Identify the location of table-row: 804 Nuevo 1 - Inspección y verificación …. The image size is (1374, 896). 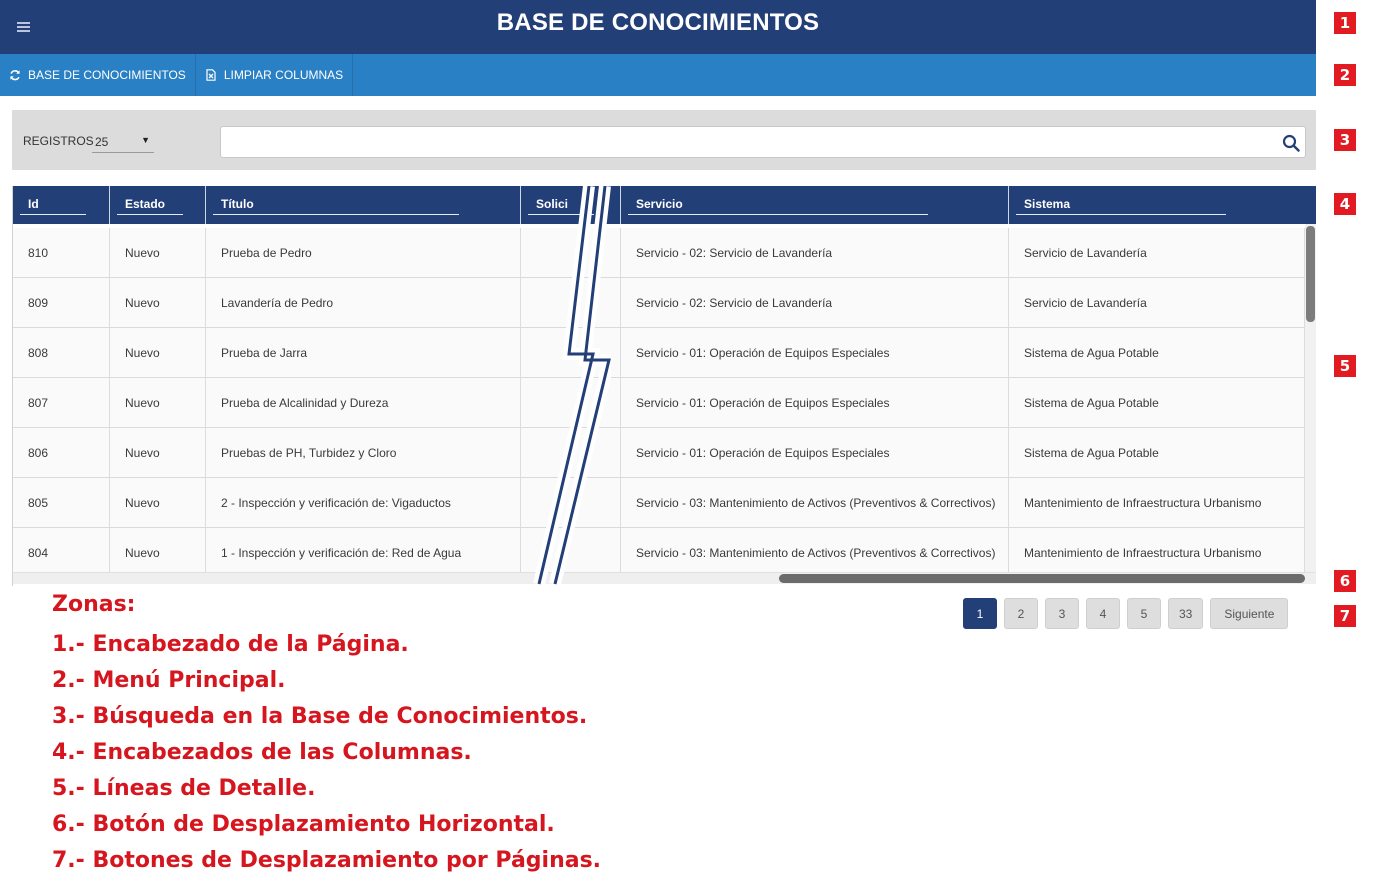
(659, 553).